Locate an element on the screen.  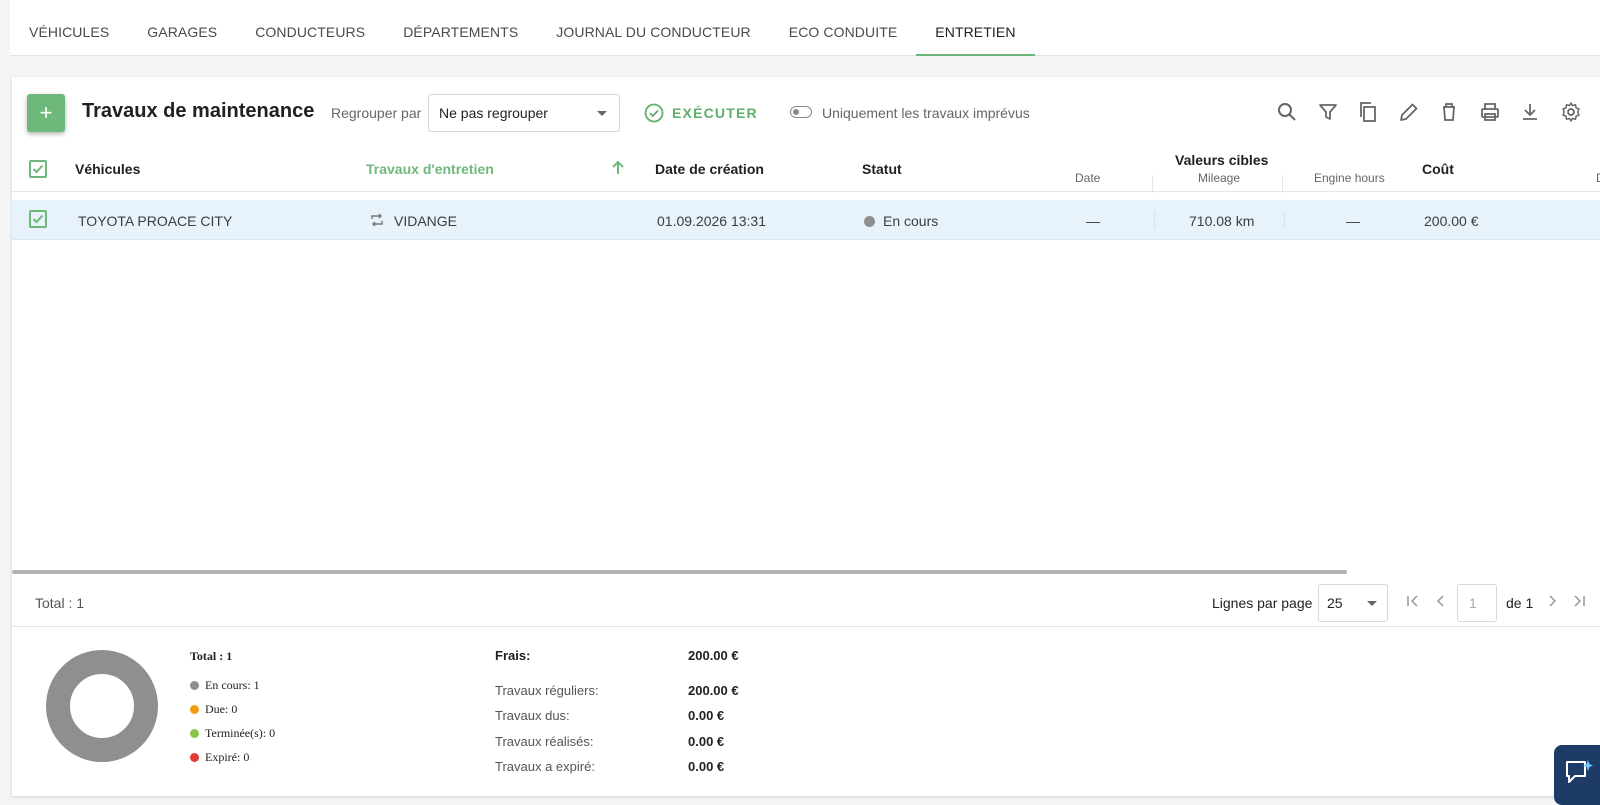
chat-sparkle-icon is located at coordinates (1579, 771).